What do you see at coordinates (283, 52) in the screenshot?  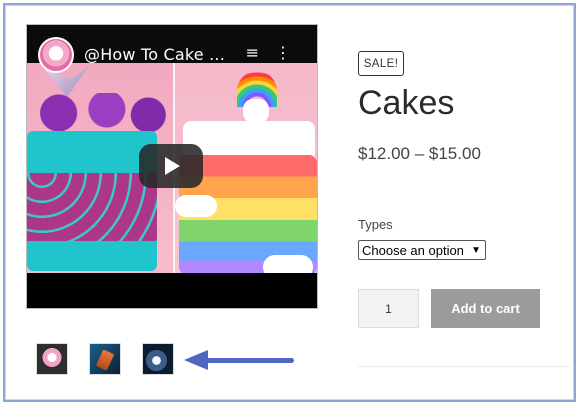 I see `more-vert-icon: ⋮` at bounding box center [283, 52].